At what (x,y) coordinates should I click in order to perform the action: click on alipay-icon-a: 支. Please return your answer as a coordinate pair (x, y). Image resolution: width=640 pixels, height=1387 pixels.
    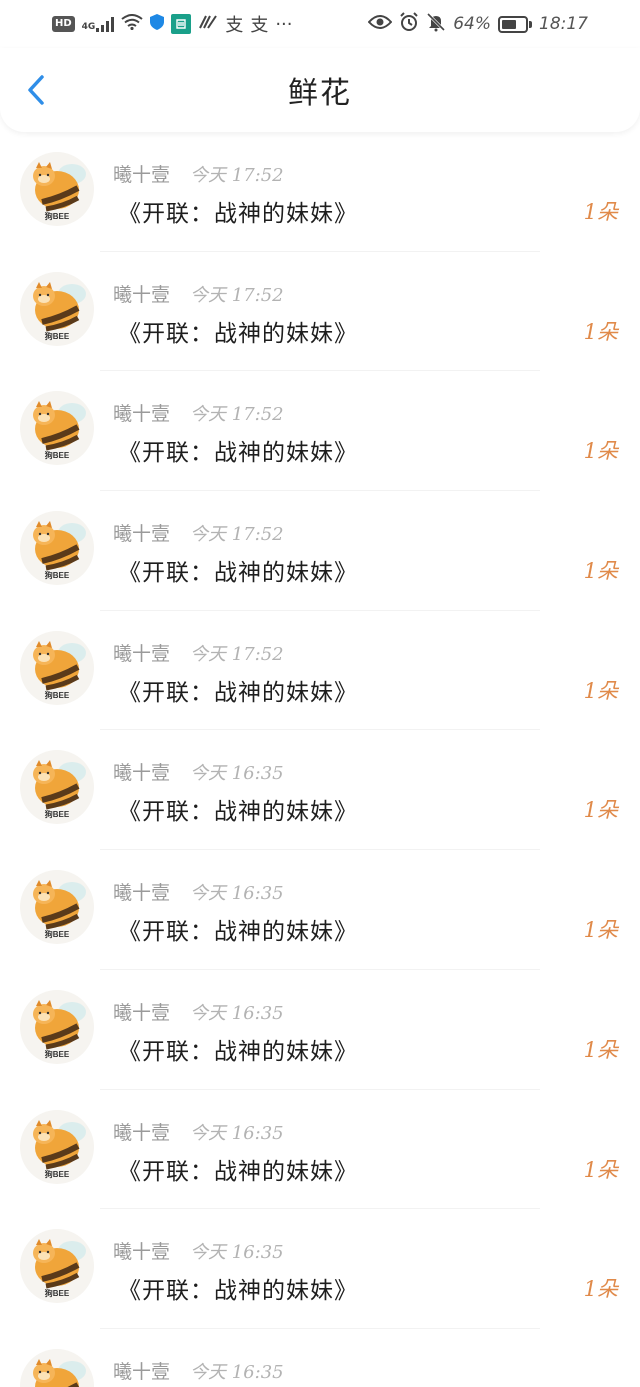
    Looking at the image, I should click on (234, 25).